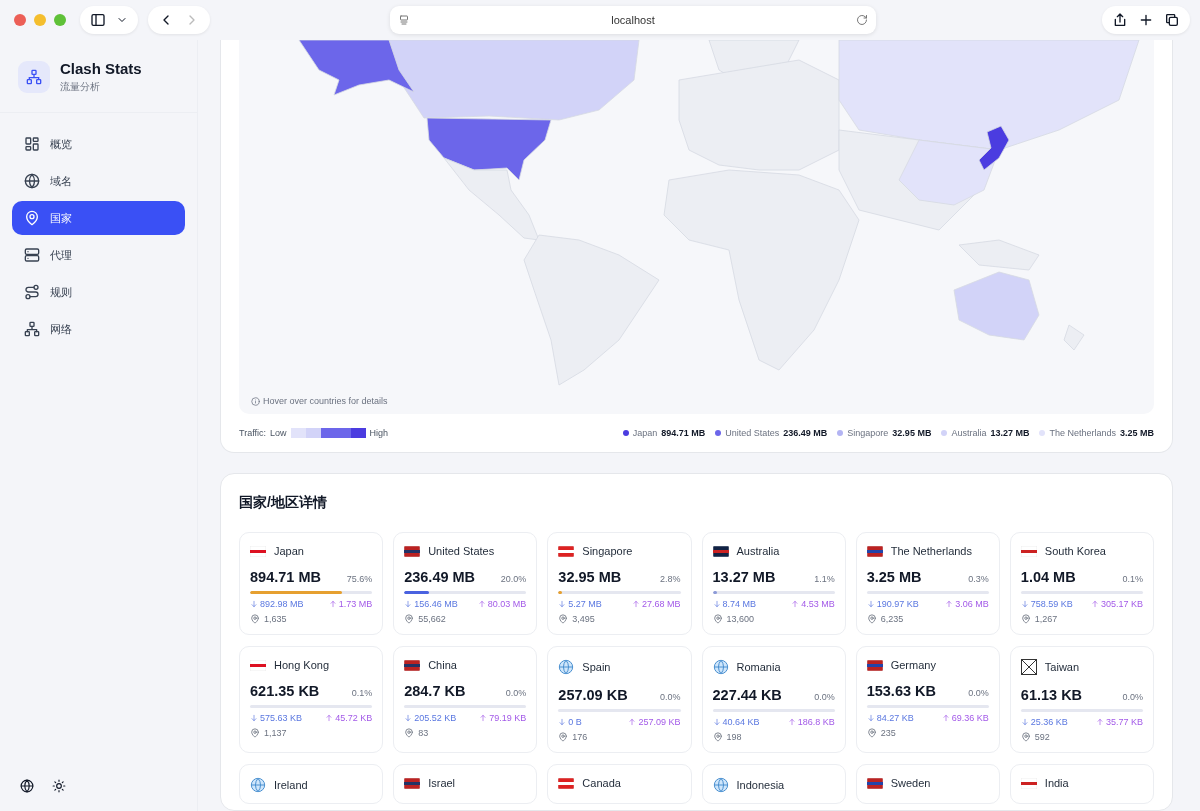  I want to click on address-bar: localhost, so click(633, 20).